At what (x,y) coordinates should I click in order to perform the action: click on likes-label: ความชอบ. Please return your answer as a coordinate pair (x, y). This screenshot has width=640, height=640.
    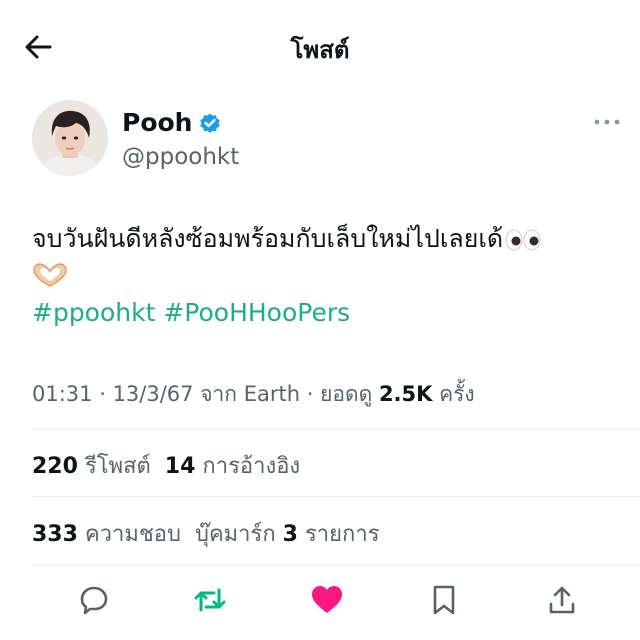
    Looking at the image, I should click on (132, 534).